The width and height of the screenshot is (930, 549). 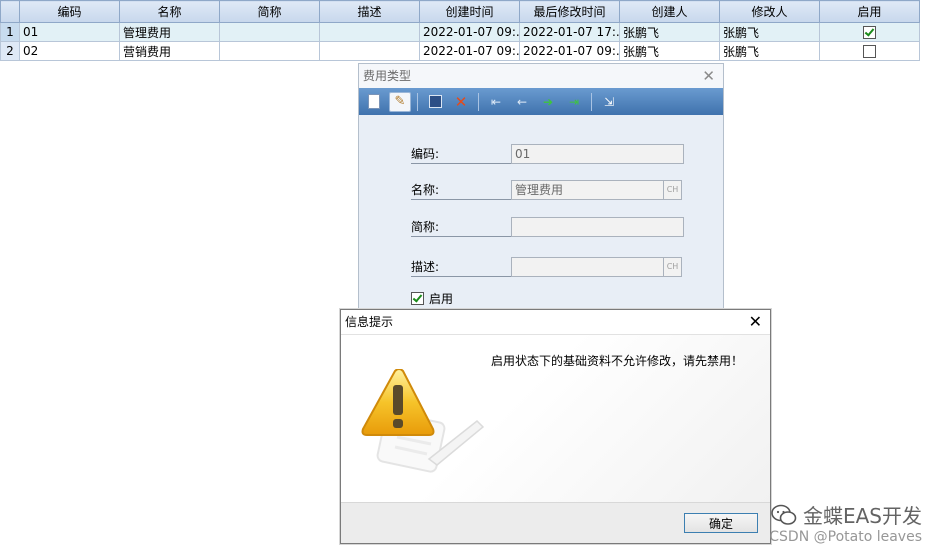 What do you see at coordinates (597, 154) in the screenshot?
I see `code-field: 01` at bounding box center [597, 154].